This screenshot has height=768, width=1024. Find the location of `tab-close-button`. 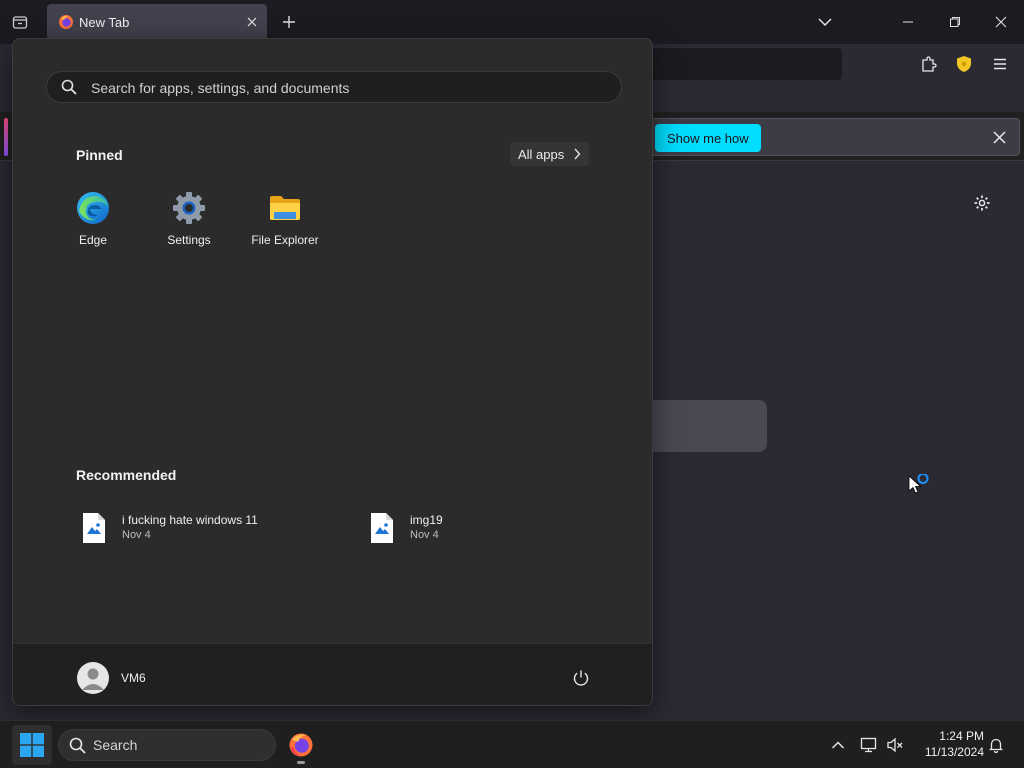

tab-close-button is located at coordinates (252, 22).